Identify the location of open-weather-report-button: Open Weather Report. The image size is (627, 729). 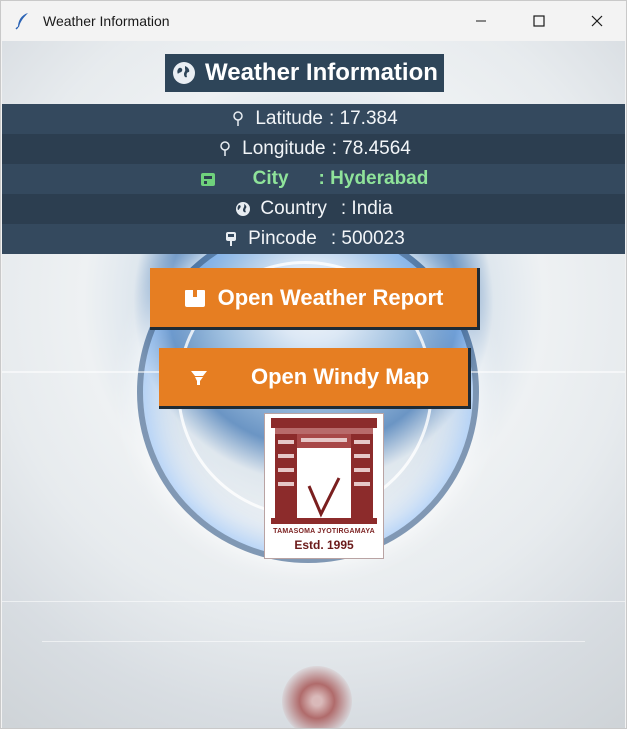
(315, 299).